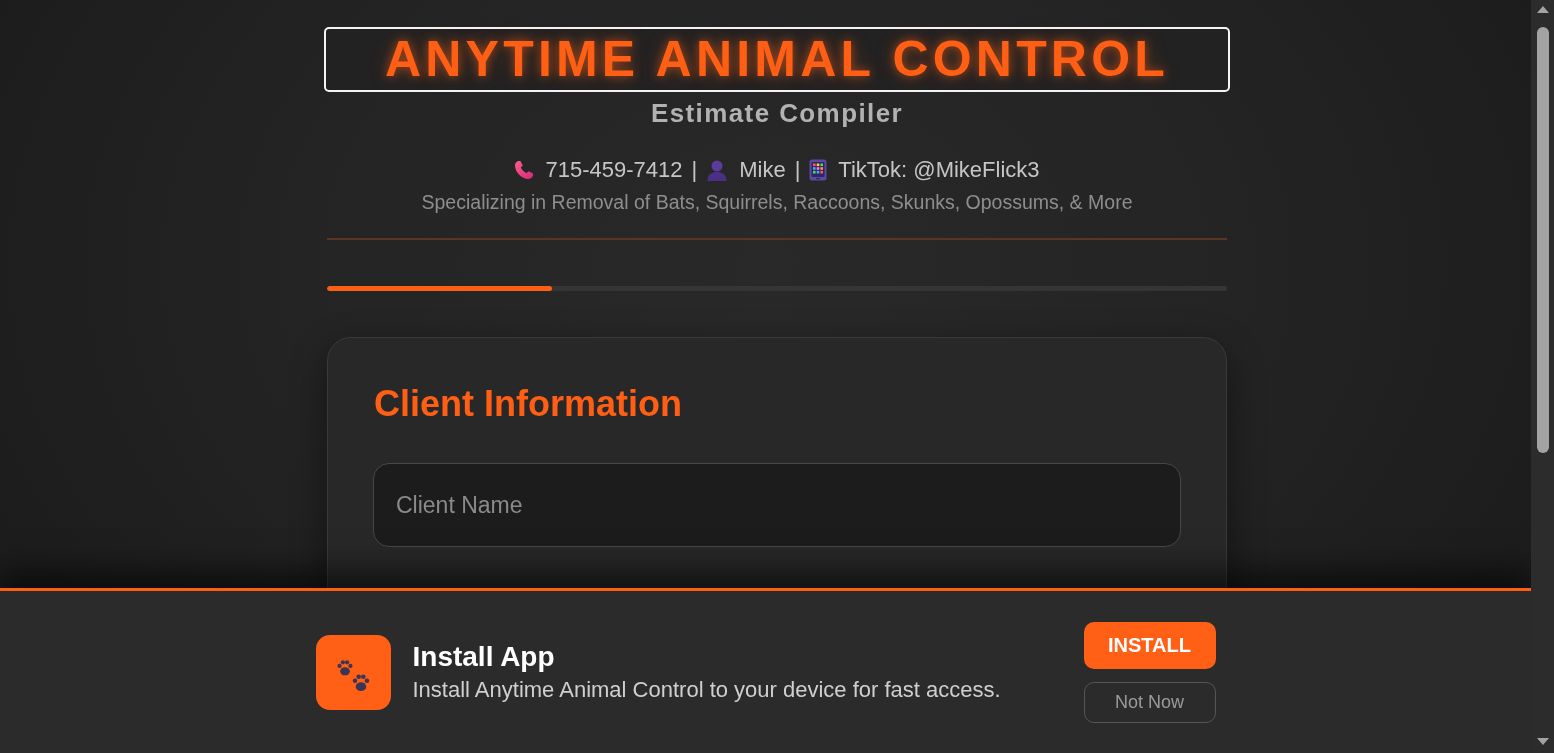  I want to click on install-button: INSTALL, so click(1149, 645).